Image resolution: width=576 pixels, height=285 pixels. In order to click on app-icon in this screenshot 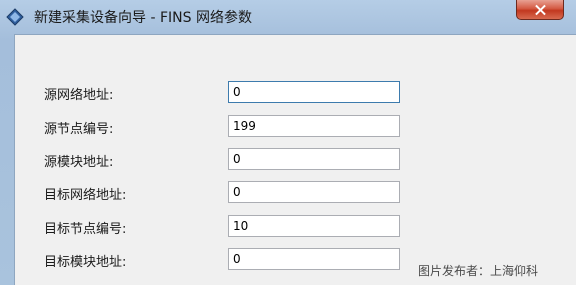, I will do `click(15, 17)`.